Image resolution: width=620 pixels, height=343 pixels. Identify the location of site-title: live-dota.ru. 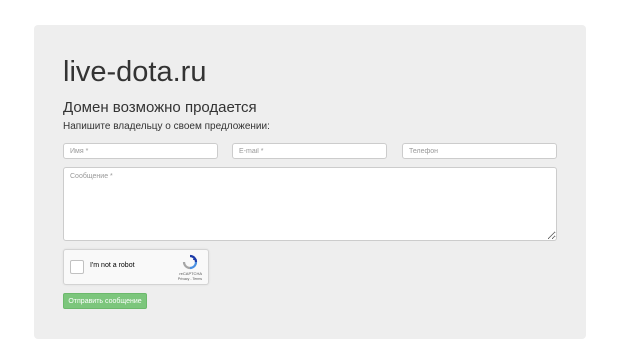
(135, 72).